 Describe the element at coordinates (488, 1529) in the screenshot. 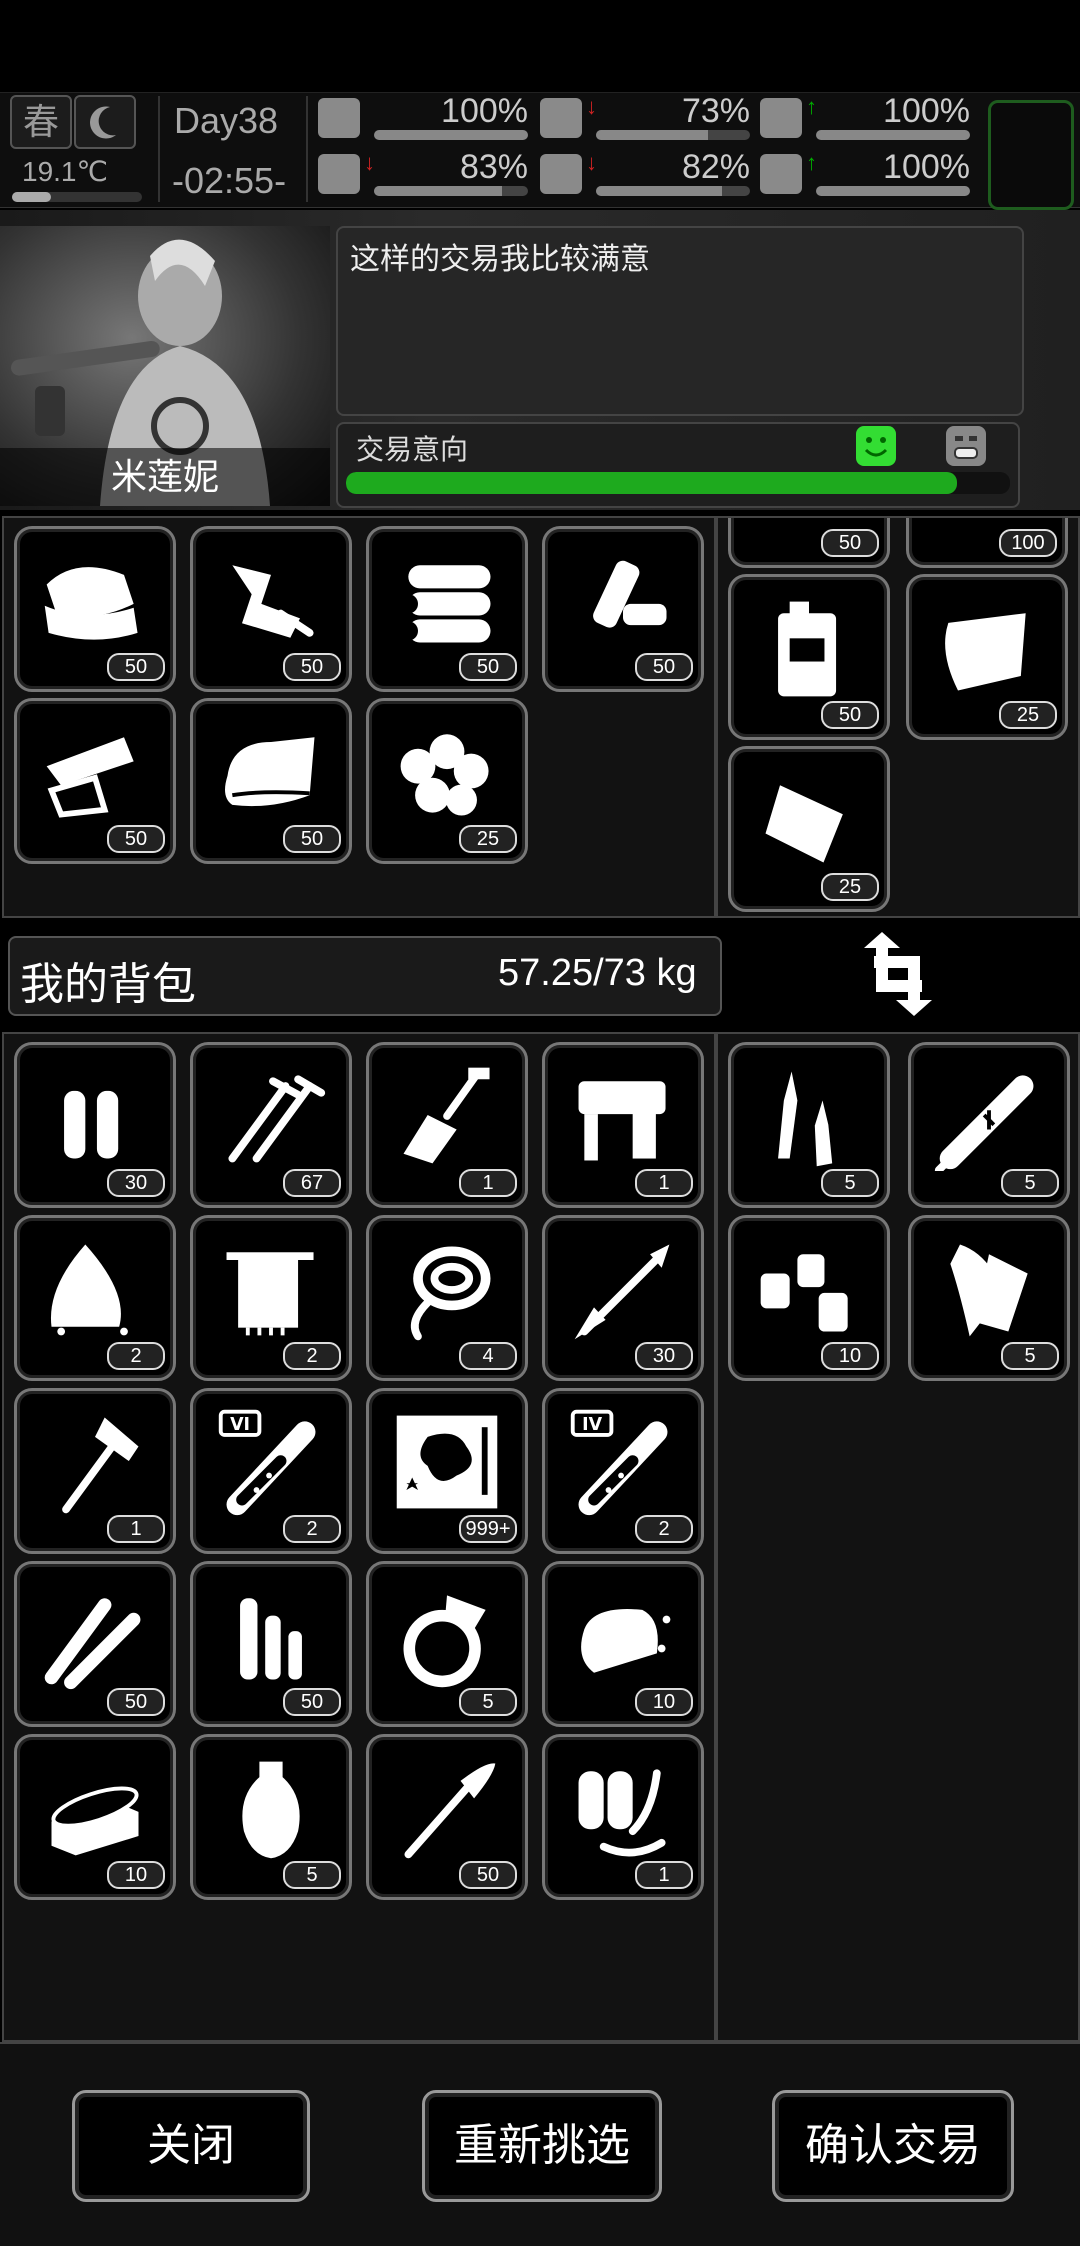

I see `item-count-badge: 999+` at that location.